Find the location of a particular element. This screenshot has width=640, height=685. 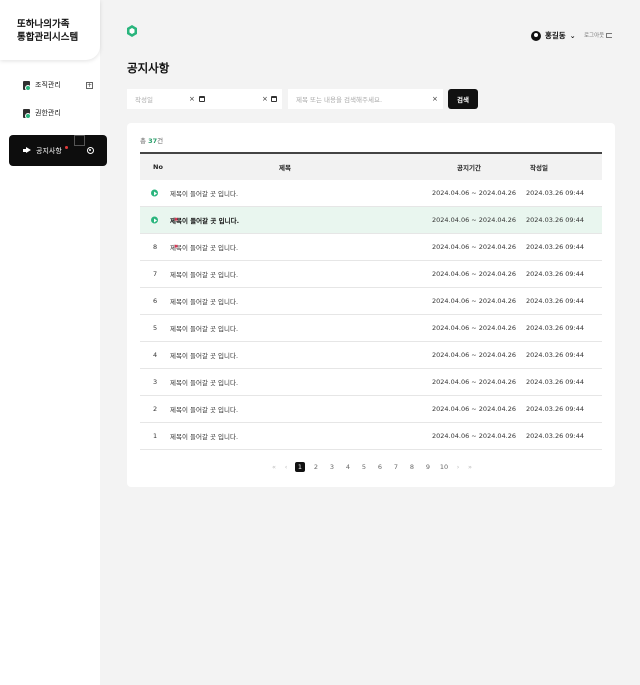

row-no: 7 is located at coordinates (155, 274).